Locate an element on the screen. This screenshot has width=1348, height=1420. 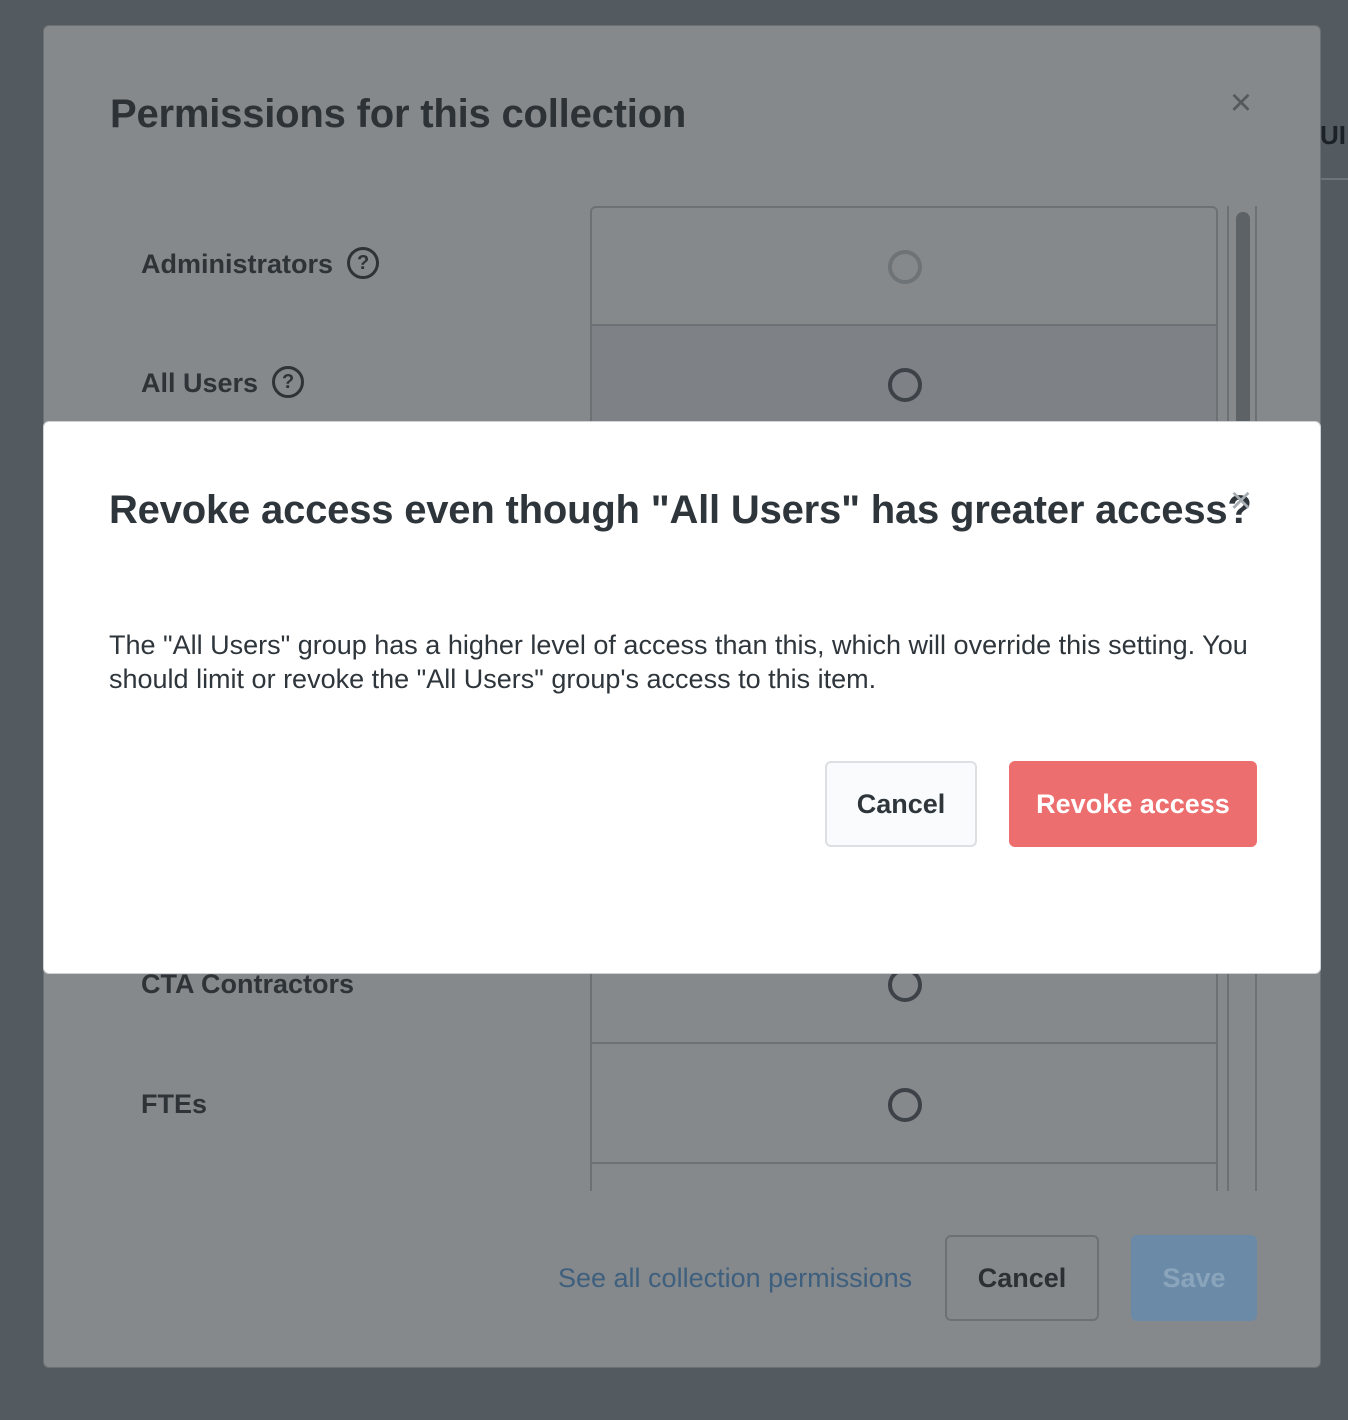
group-label-all-users: All Users? is located at coordinates (223, 383).